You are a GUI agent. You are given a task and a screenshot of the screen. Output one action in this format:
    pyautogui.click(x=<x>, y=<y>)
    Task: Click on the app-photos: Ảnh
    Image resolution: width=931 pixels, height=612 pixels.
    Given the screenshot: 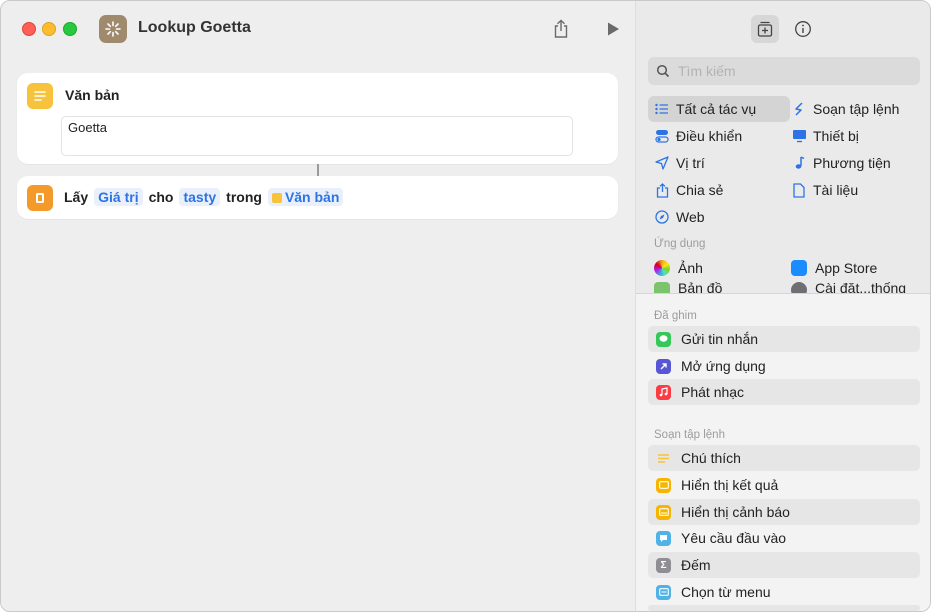 What is the action you would take?
    pyautogui.click(x=678, y=268)
    